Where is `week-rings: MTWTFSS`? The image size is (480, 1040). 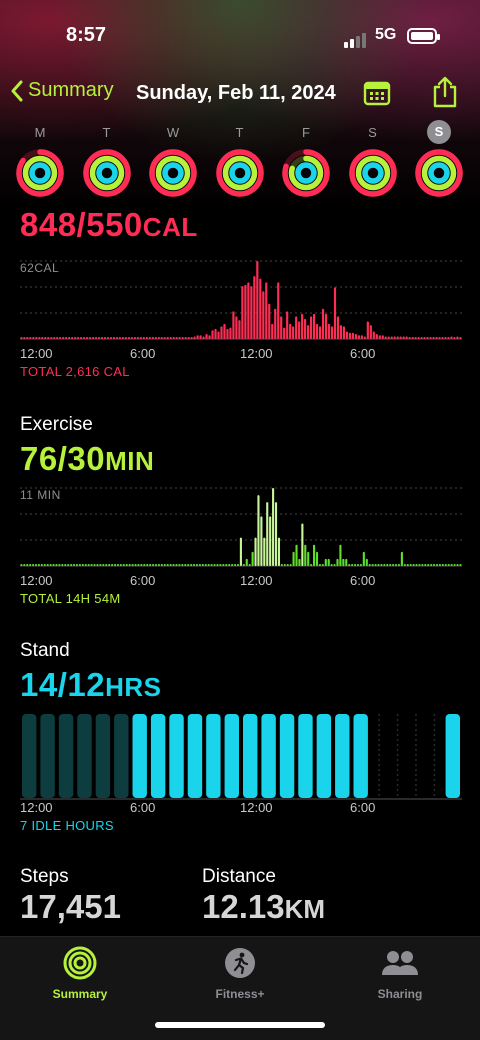
week-rings: MTWTFSS is located at coordinates (240, 165).